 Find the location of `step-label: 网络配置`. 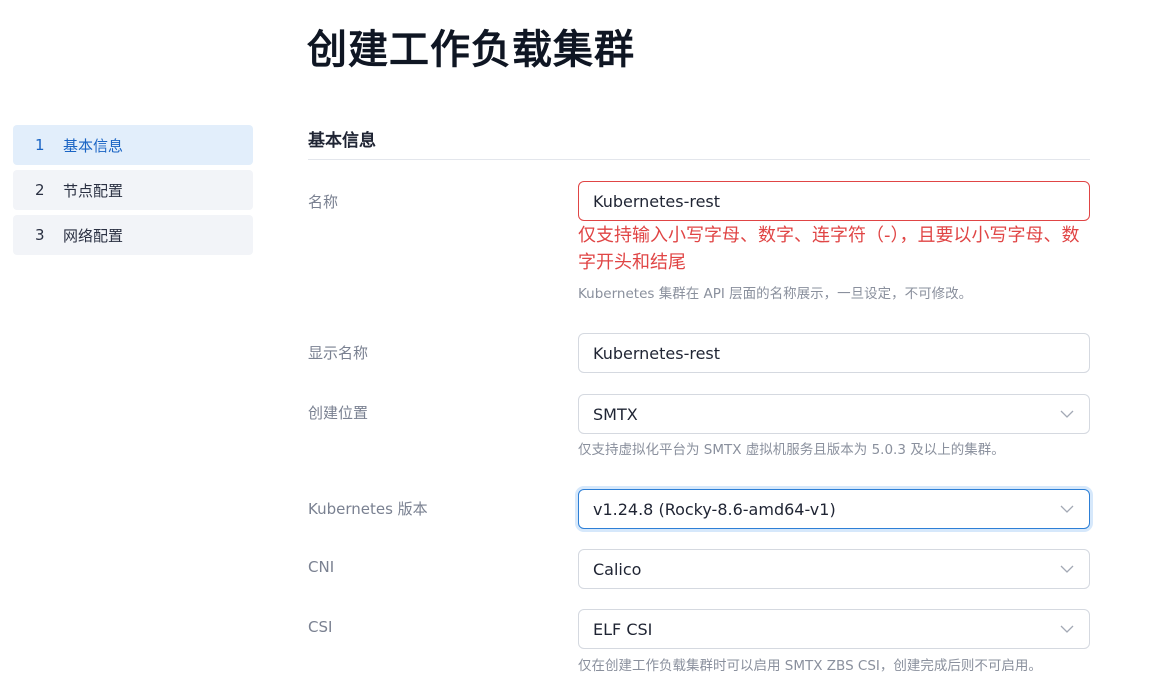

step-label: 网络配置 is located at coordinates (93, 235).